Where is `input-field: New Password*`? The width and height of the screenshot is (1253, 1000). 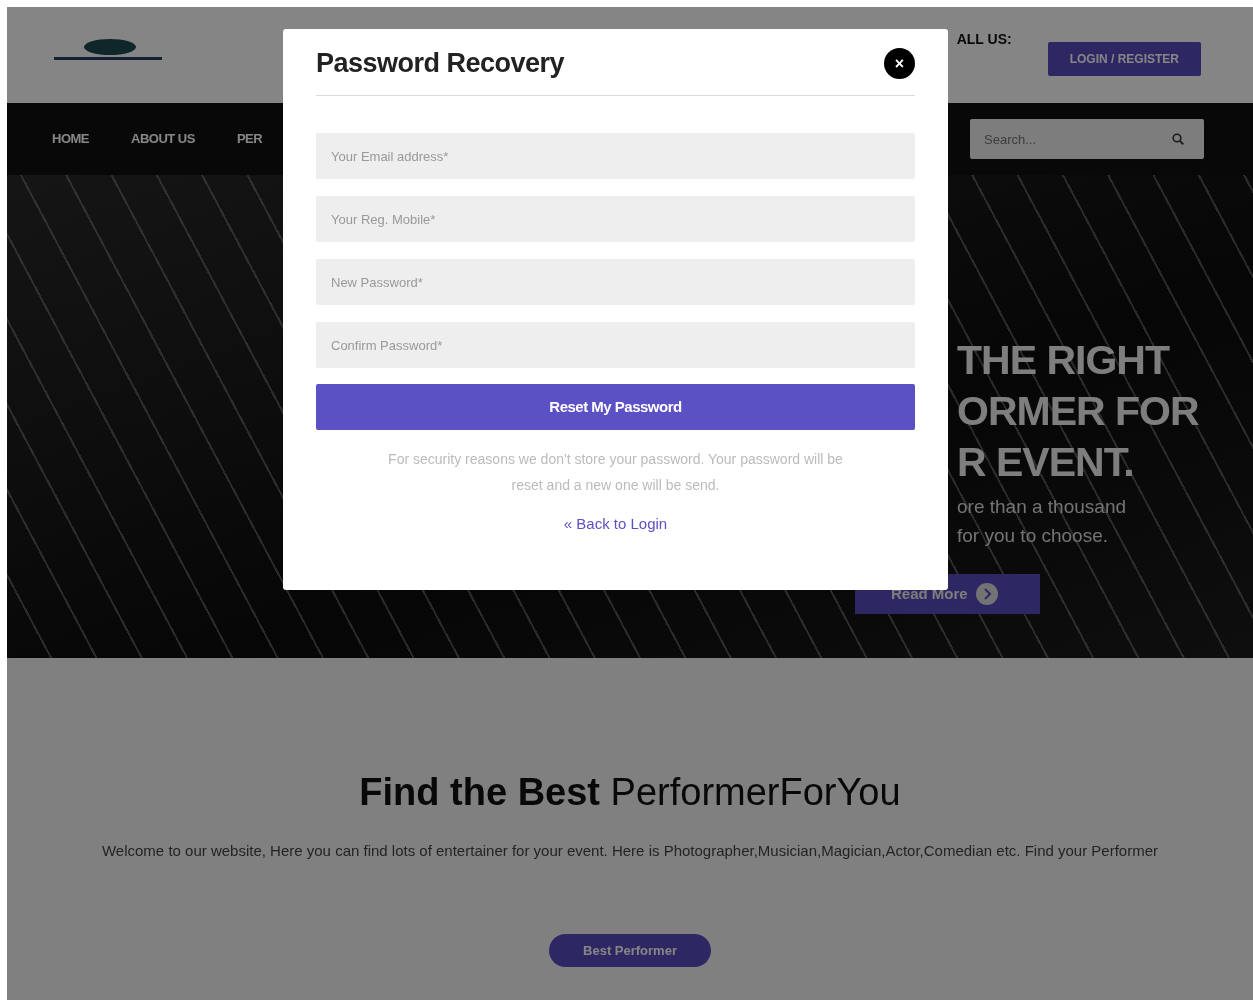 input-field: New Password* is located at coordinates (615, 282).